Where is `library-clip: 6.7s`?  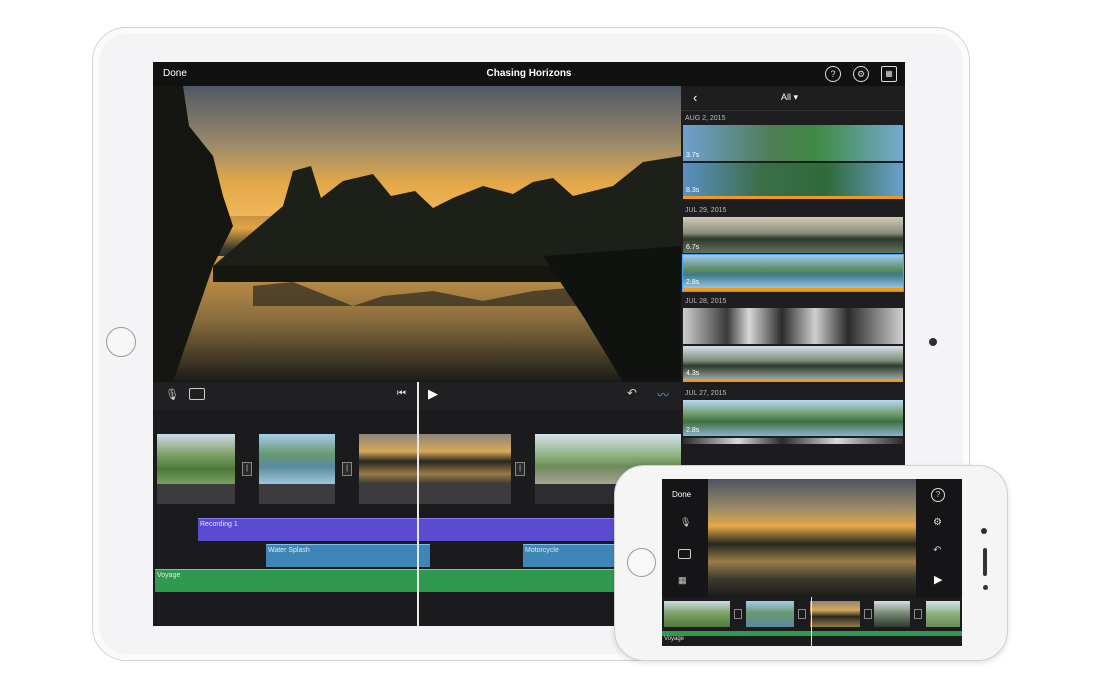
library-clip: 6.7s is located at coordinates (793, 235).